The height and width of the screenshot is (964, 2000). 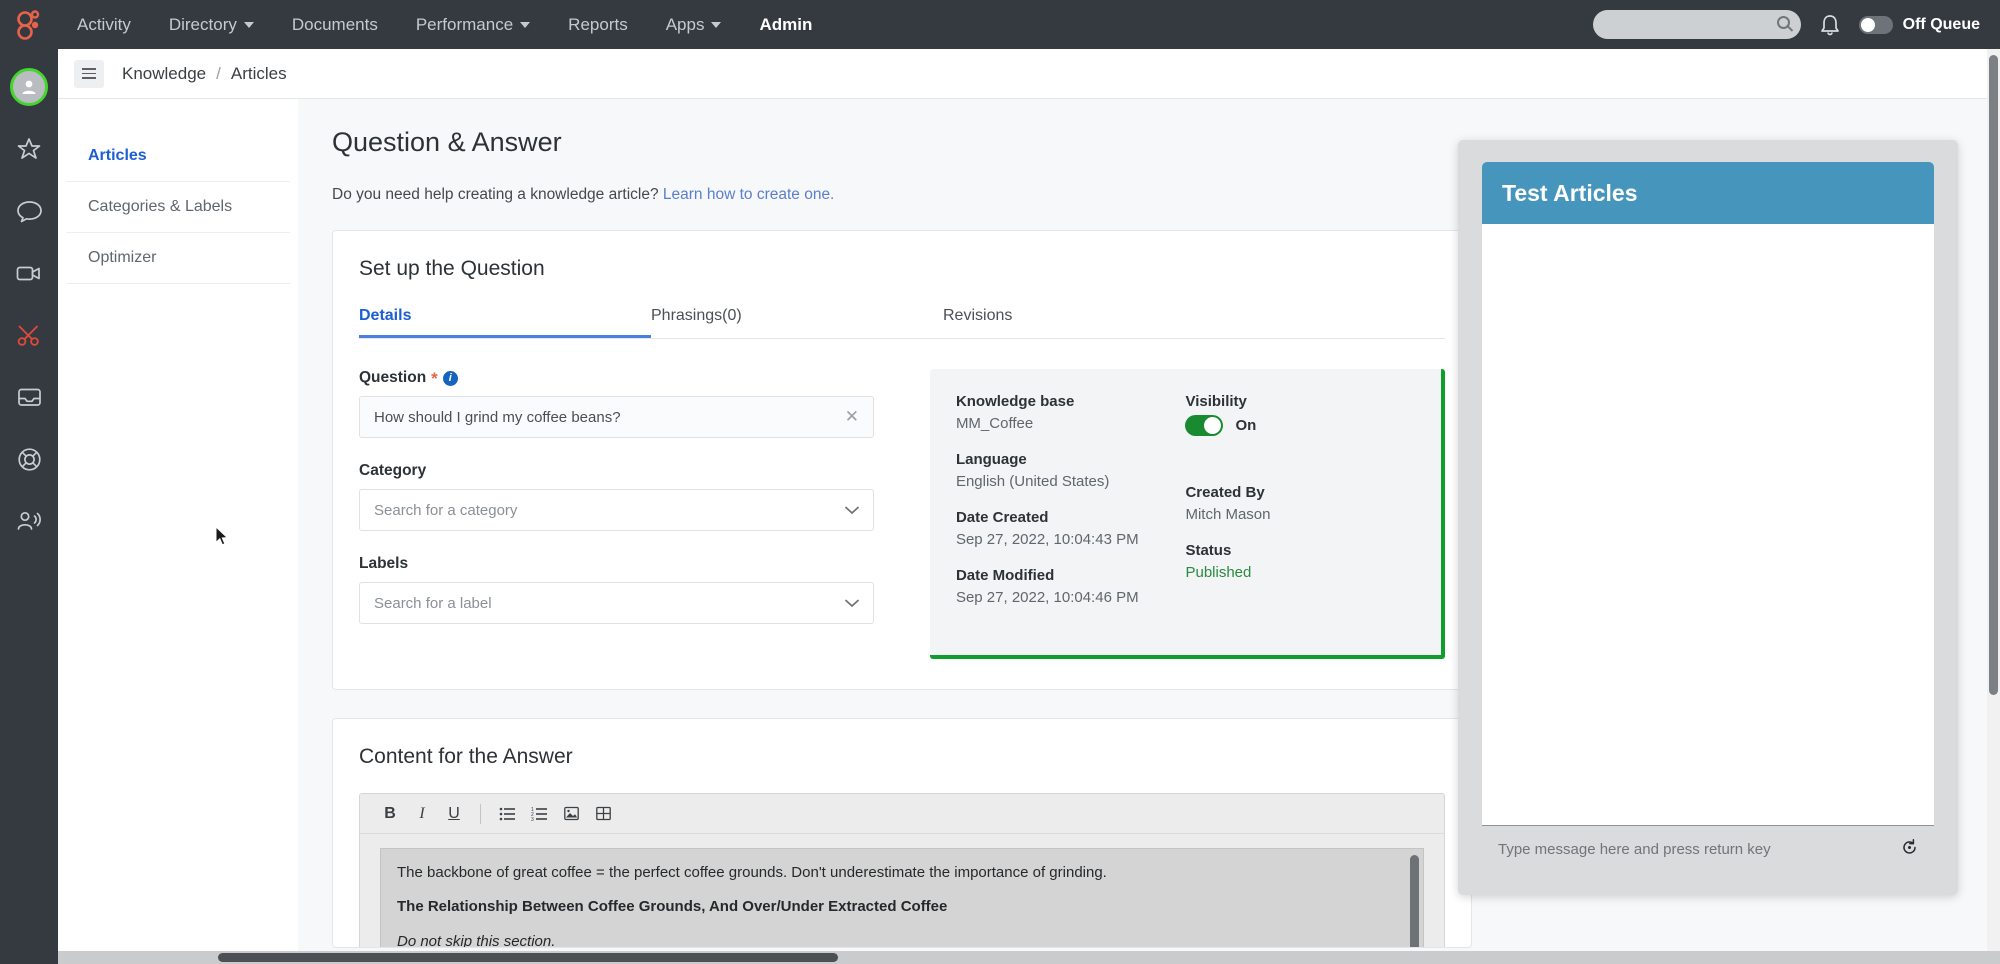 I want to click on tab-phrasings: Phrasings(0), so click(x=797, y=322).